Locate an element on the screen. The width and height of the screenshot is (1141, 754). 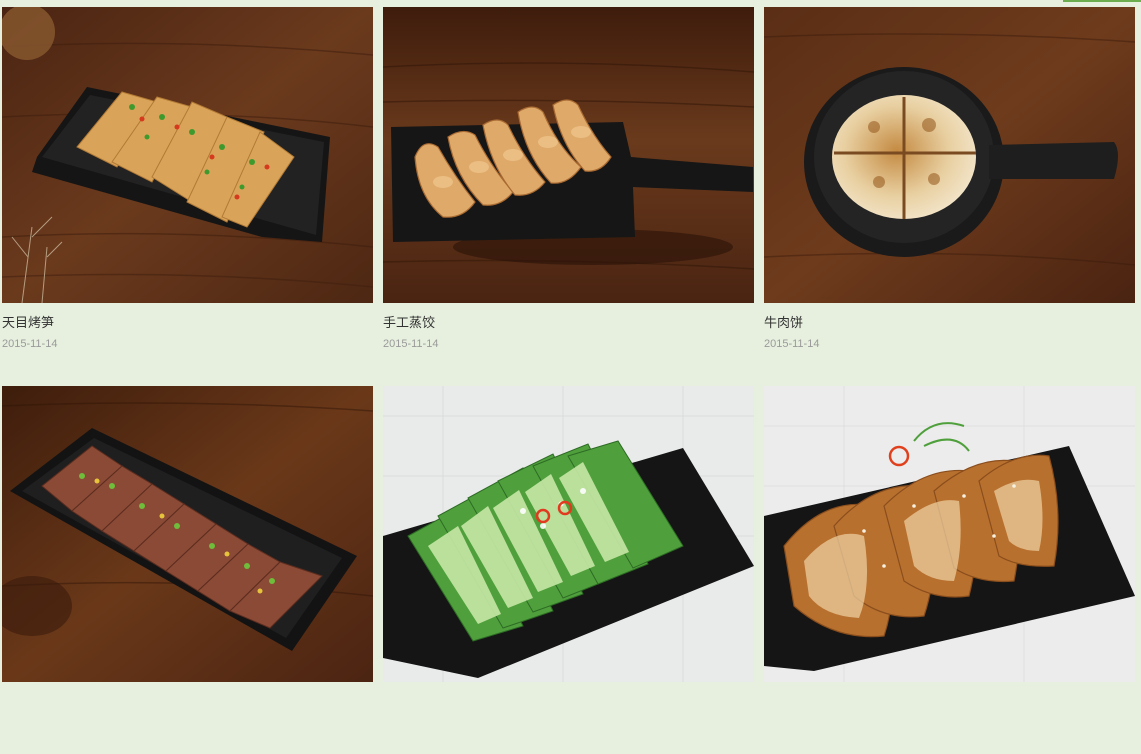
dish-title: 天目烤笋 is located at coordinates (187, 324).